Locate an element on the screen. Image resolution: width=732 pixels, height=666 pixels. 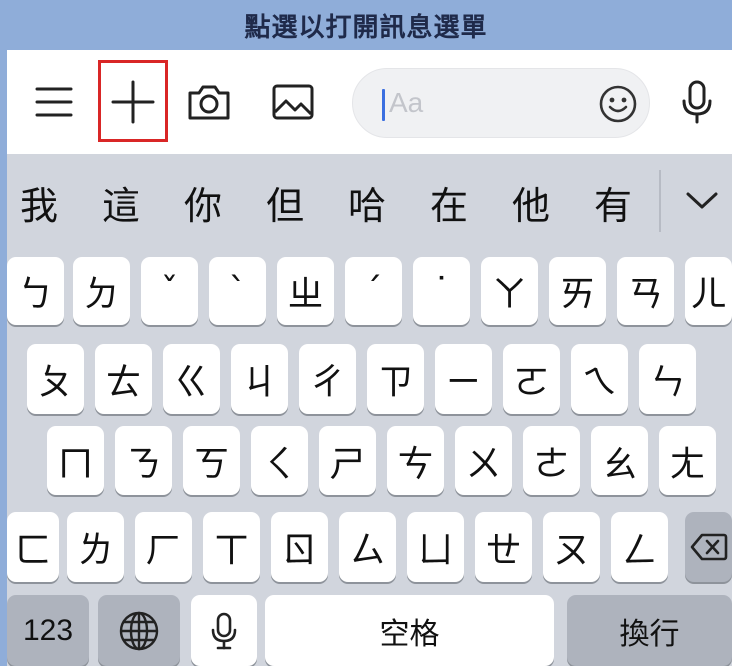
key-zhuyin: ㄒ is located at coordinates (231, 547).